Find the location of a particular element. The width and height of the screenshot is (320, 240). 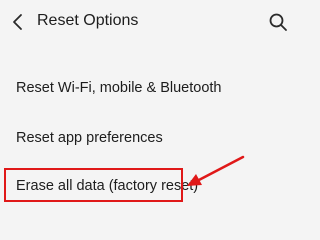

page-title: Reset Options is located at coordinates (88, 20).